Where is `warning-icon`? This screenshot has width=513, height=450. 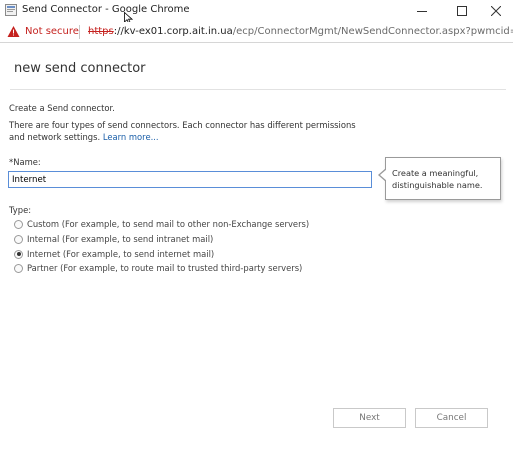
warning-icon is located at coordinates (13, 31).